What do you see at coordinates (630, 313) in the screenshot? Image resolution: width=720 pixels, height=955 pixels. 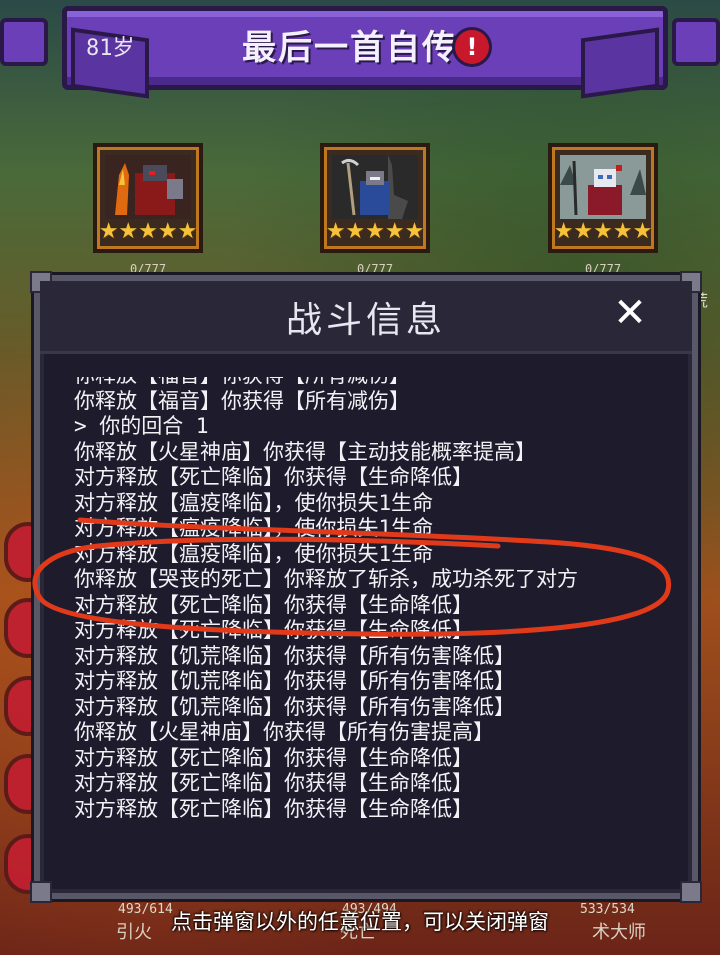 I see `close-button: ✕` at bounding box center [630, 313].